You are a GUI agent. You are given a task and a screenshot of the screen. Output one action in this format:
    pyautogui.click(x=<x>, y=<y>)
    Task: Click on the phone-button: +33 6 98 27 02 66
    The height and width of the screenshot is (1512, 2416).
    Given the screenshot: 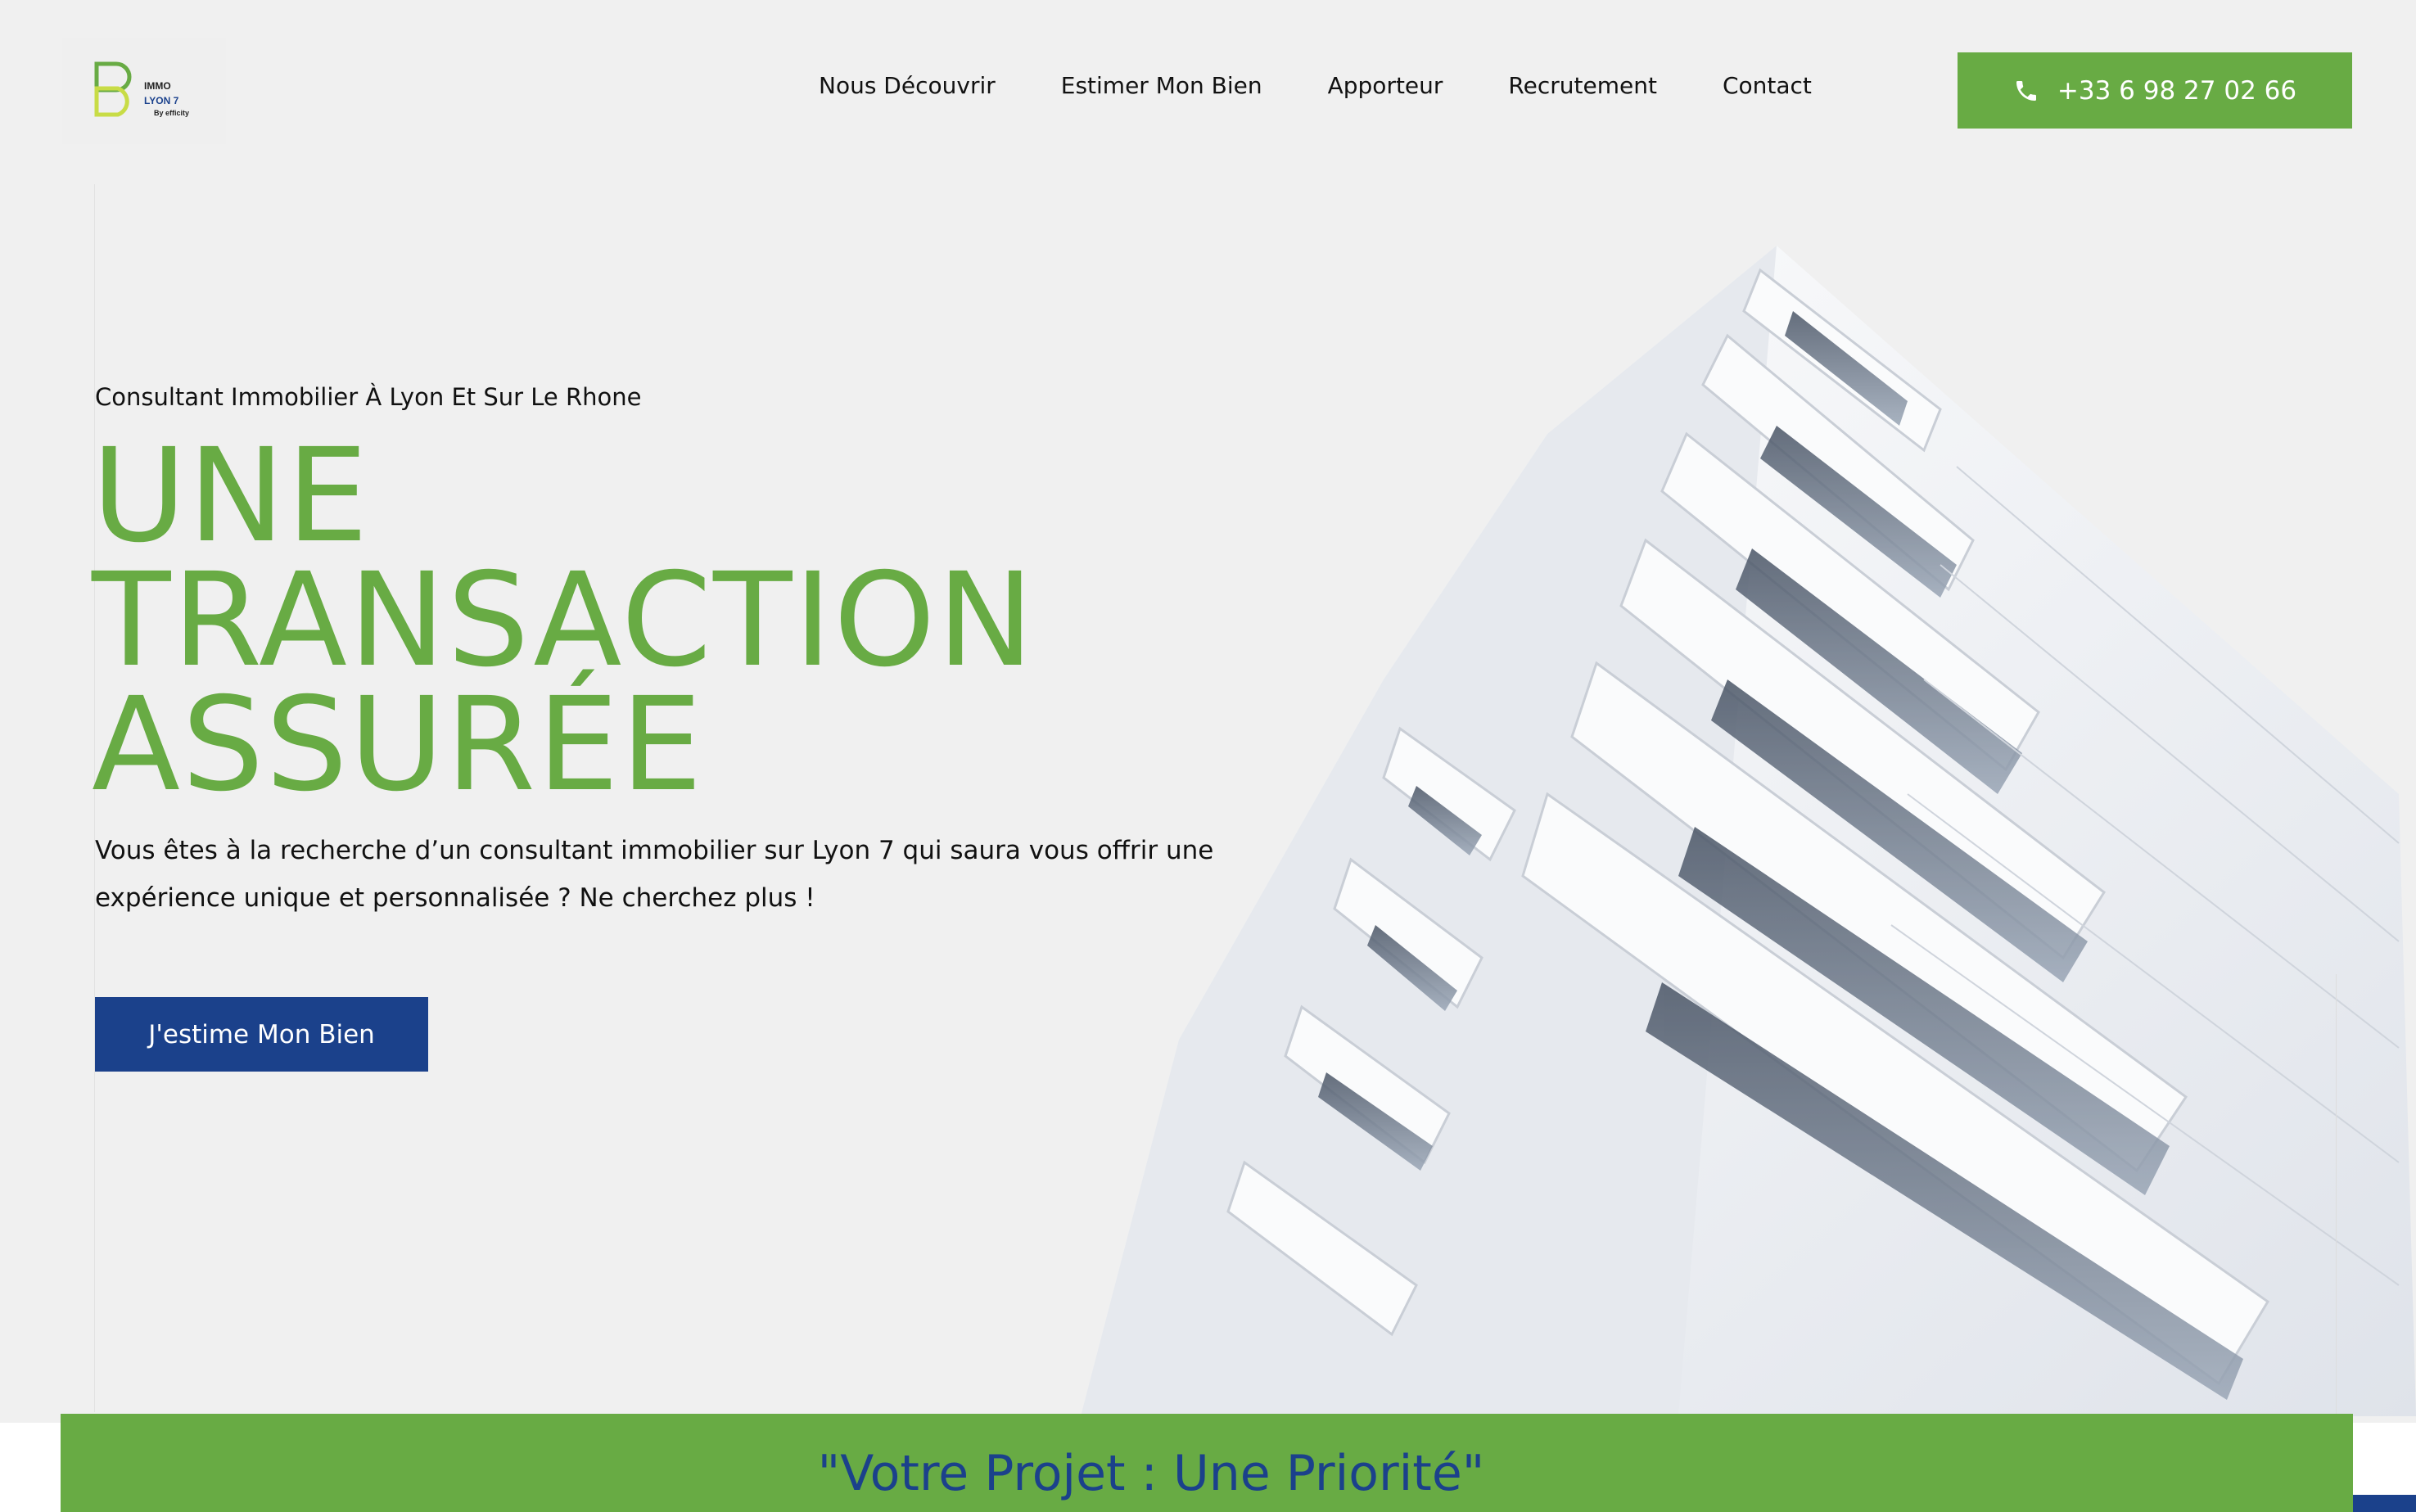 What is the action you would take?
    pyautogui.click(x=2155, y=90)
    